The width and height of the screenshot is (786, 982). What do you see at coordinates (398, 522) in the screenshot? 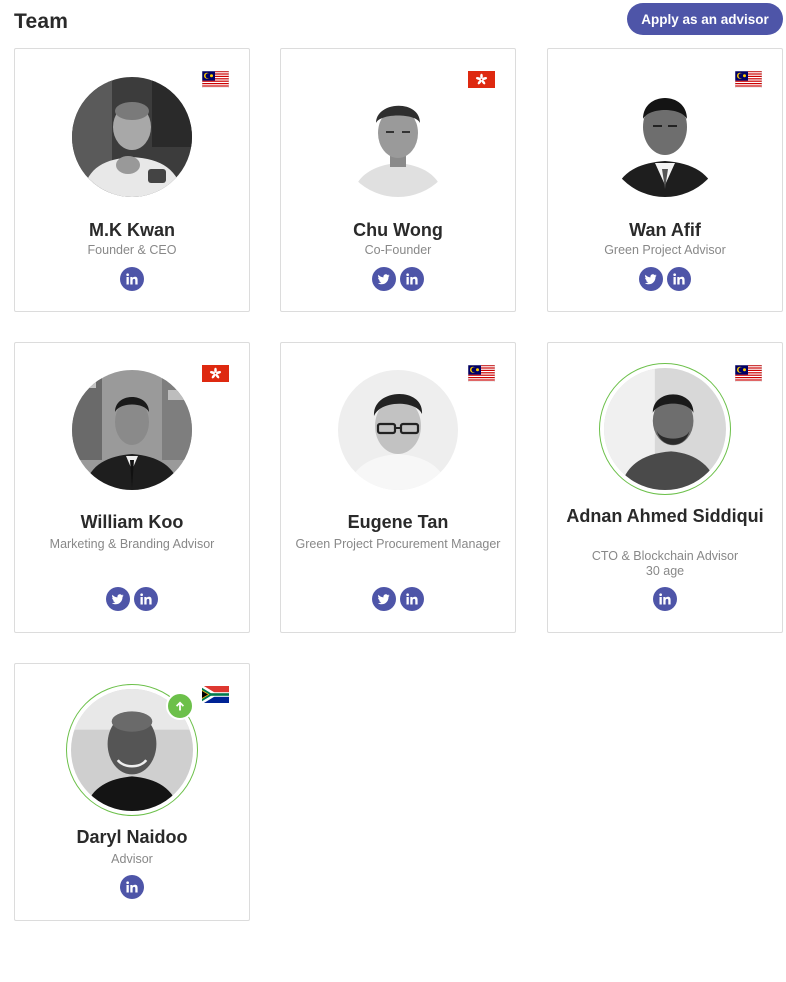
I see `member-name: Eugene Tan` at bounding box center [398, 522].